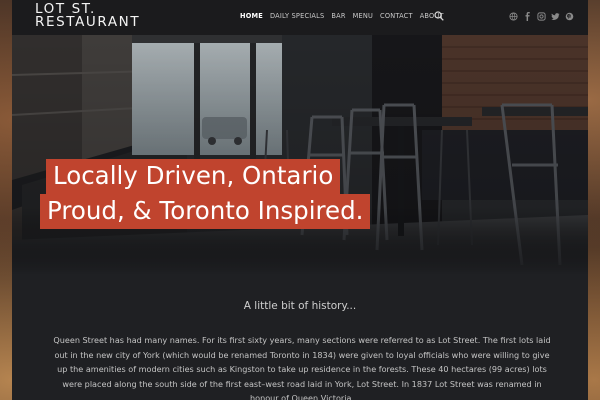 This screenshot has height=400, width=600. Describe the element at coordinates (527, 16) in the screenshot. I see `facebook-icon` at that location.